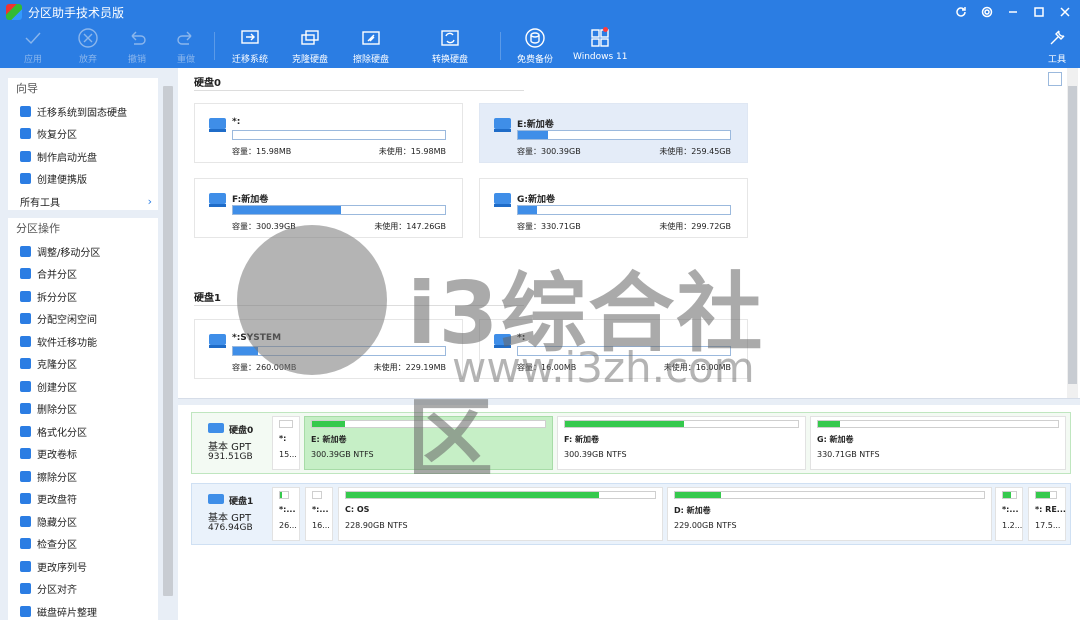 This screenshot has height=620, width=1080. I want to click on sidebar-item-format: 格式化分区, so click(83, 431).